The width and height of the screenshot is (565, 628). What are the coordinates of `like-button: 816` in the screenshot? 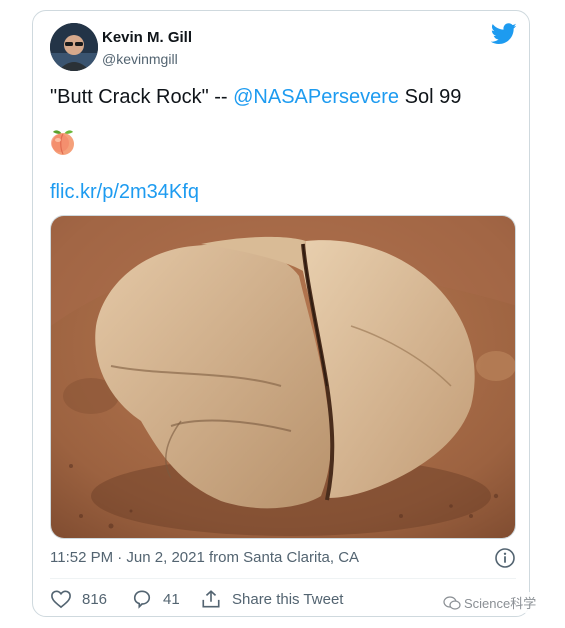 It's located at (78, 599).